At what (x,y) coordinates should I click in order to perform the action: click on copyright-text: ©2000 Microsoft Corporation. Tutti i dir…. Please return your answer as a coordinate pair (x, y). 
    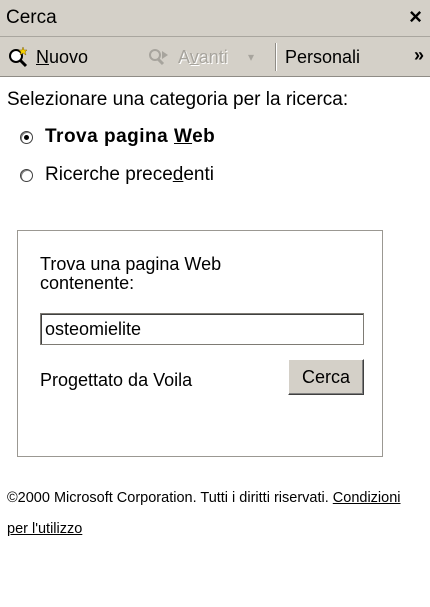
    Looking at the image, I should click on (168, 498).